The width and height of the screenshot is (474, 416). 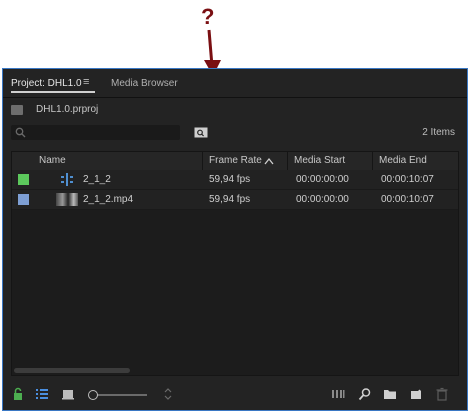 What do you see at coordinates (18, 394) in the screenshot?
I see `lock-icon` at bounding box center [18, 394].